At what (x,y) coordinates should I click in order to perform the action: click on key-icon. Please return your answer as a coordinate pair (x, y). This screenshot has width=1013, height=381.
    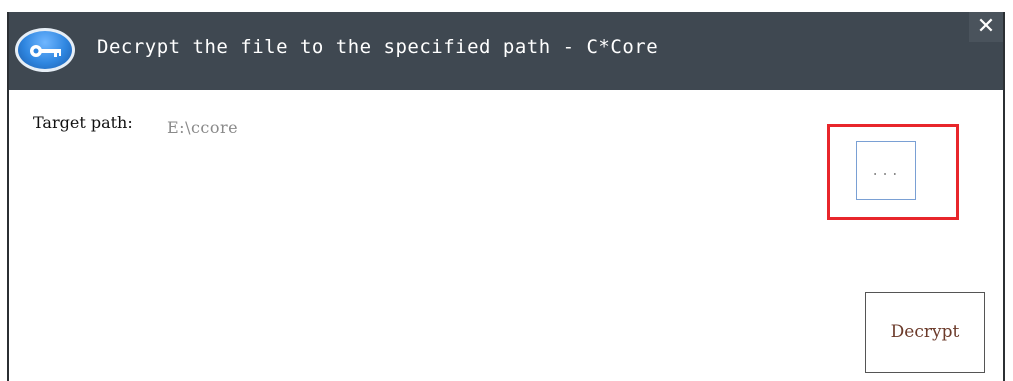
    Looking at the image, I should click on (45, 50).